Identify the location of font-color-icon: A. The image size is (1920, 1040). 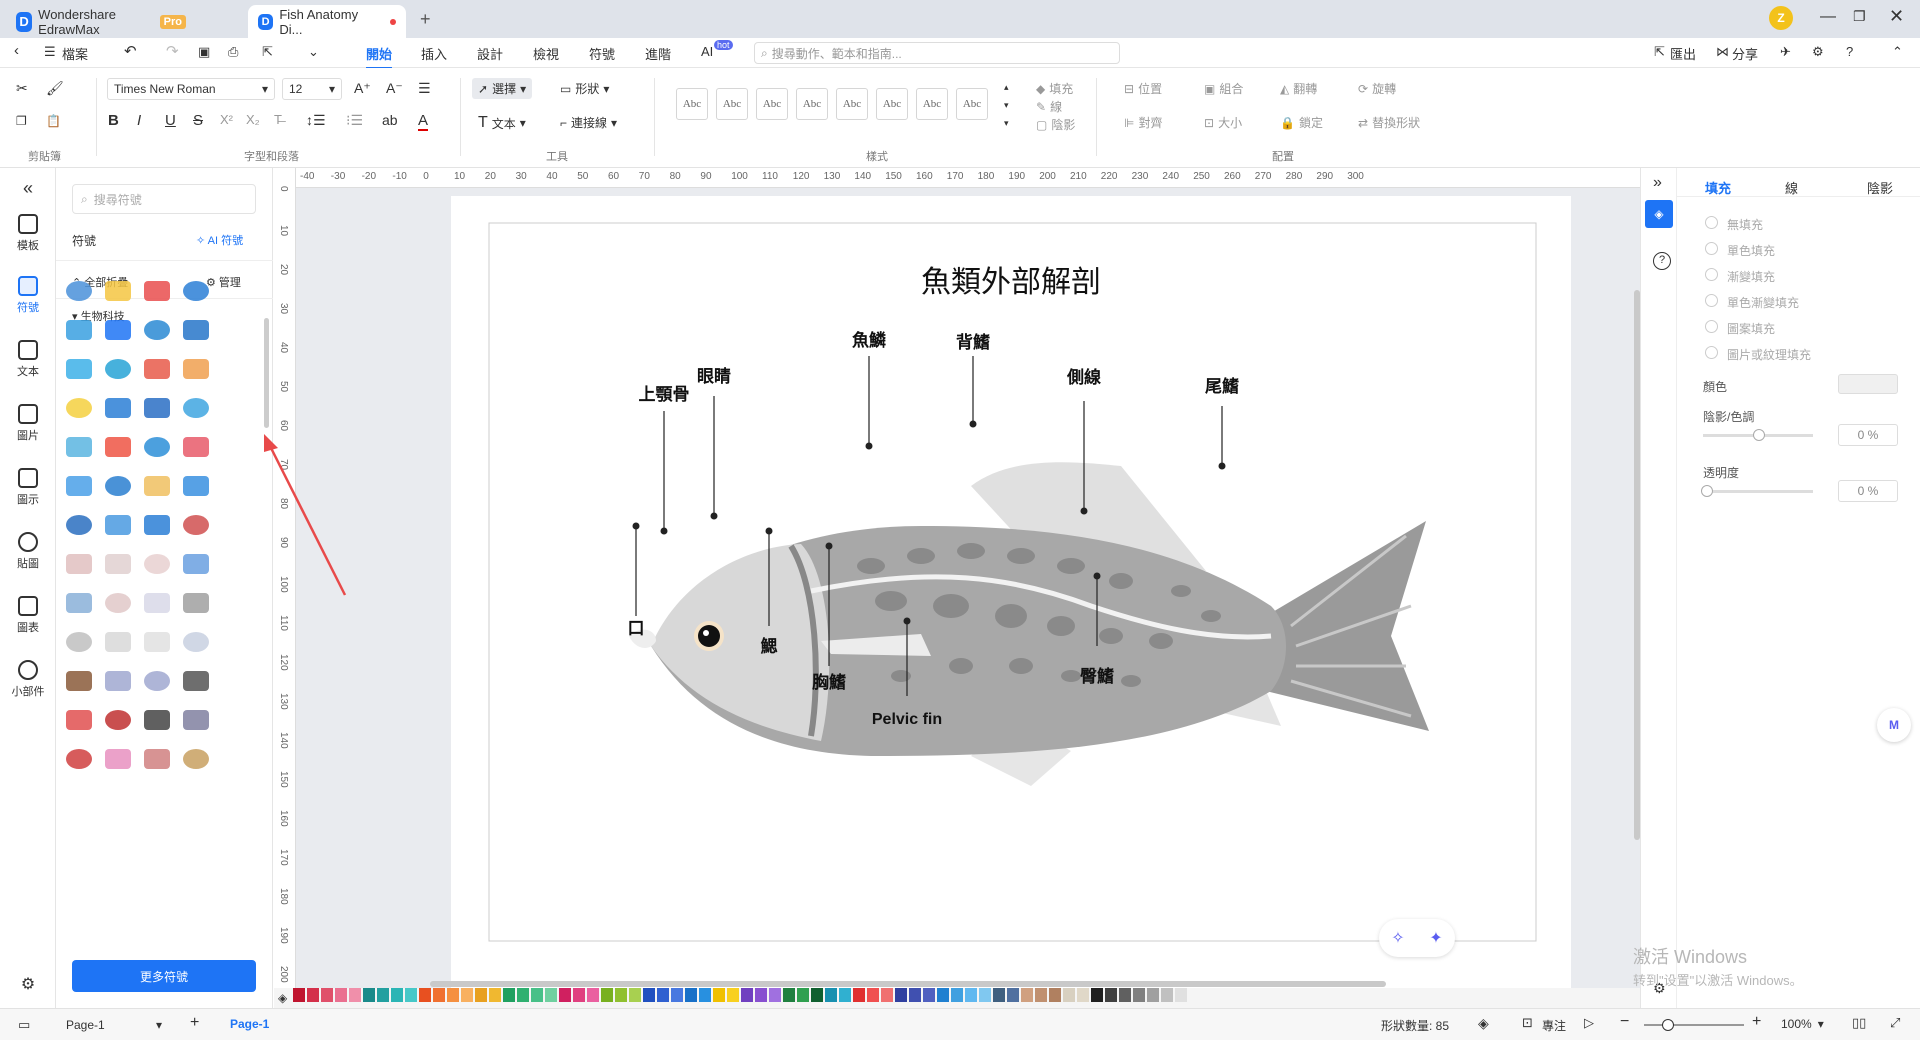
(423, 121).